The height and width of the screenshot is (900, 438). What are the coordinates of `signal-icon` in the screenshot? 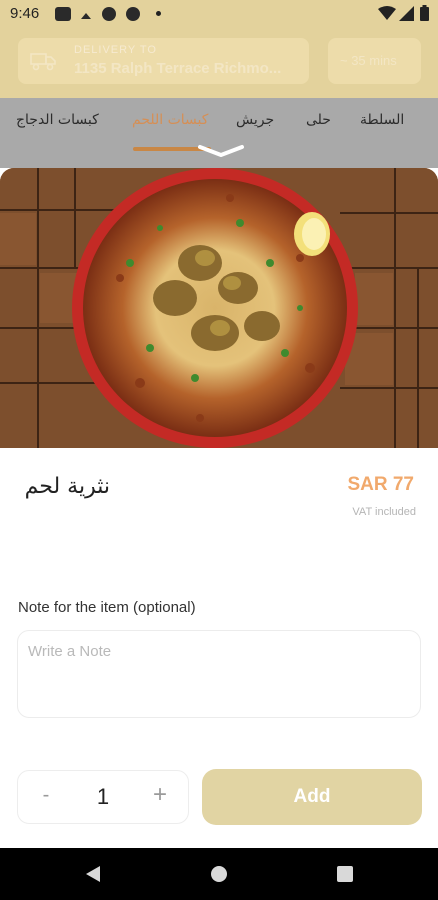 It's located at (406, 13).